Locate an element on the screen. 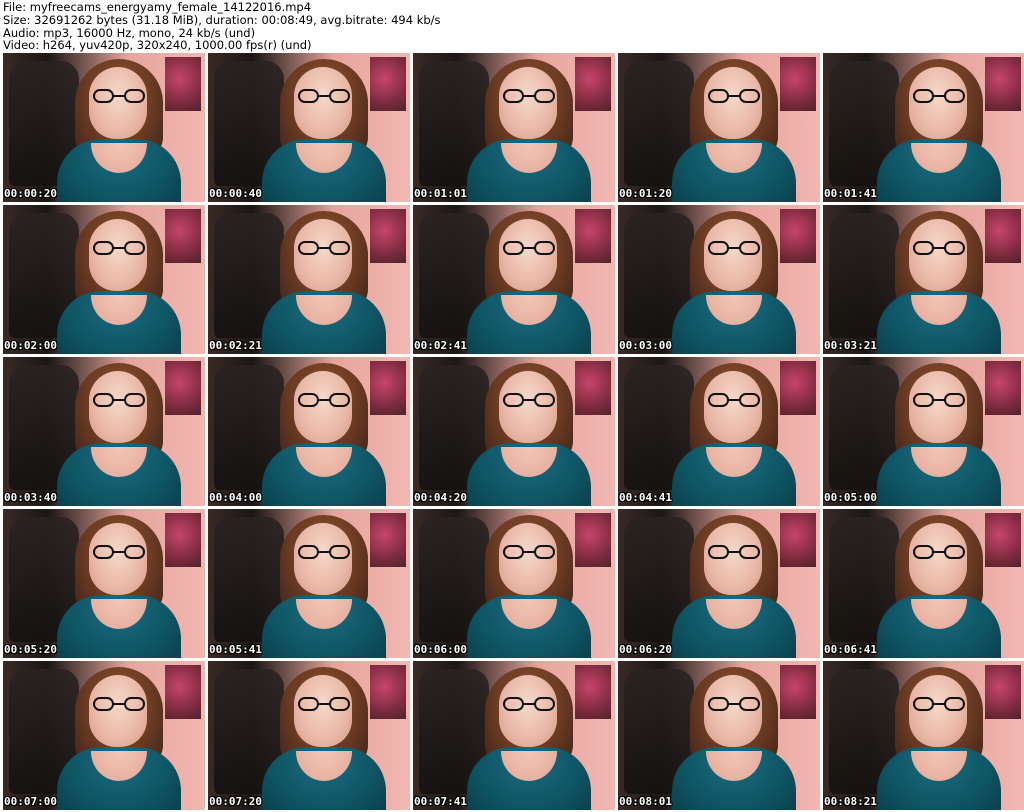 This screenshot has width=1024, height=812. video-thumbnail: 00:04:00 is located at coordinates (309, 431).